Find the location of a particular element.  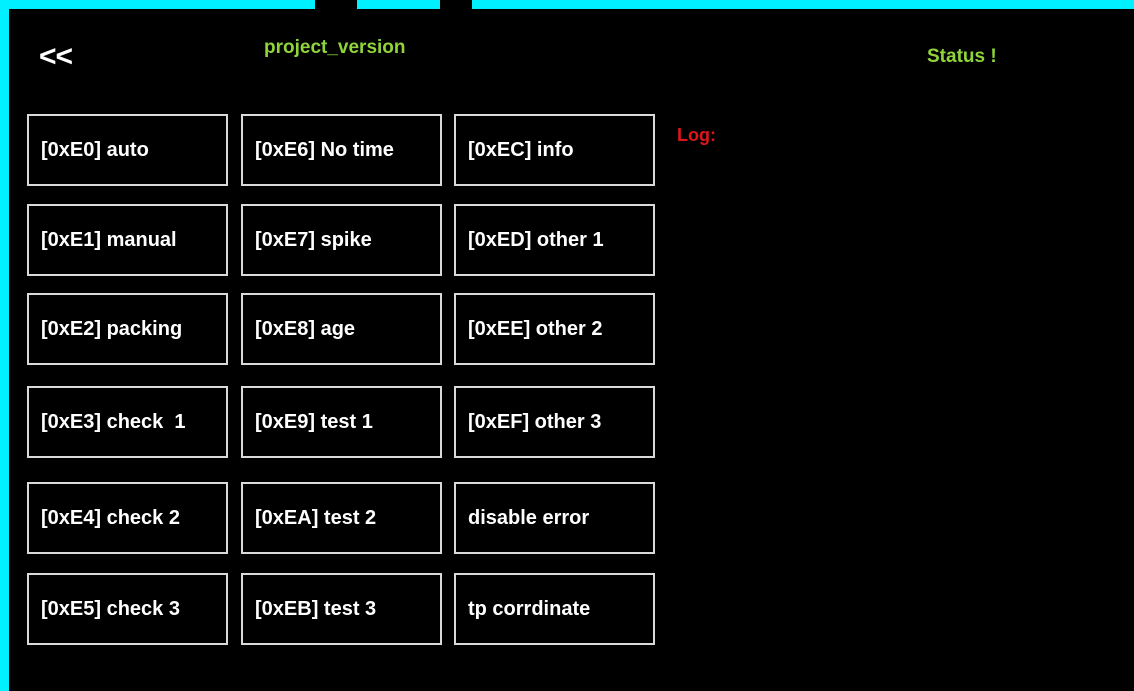

cmd-button-0xe3-check-1: [0xE3] check 1 is located at coordinates (127, 422).